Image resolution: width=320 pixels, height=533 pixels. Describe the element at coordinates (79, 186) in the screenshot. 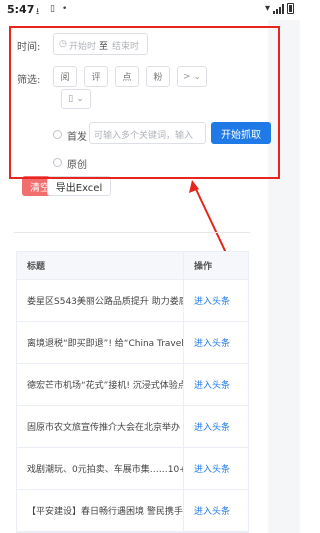

I see `export-excel-button: 导出Excel` at that location.